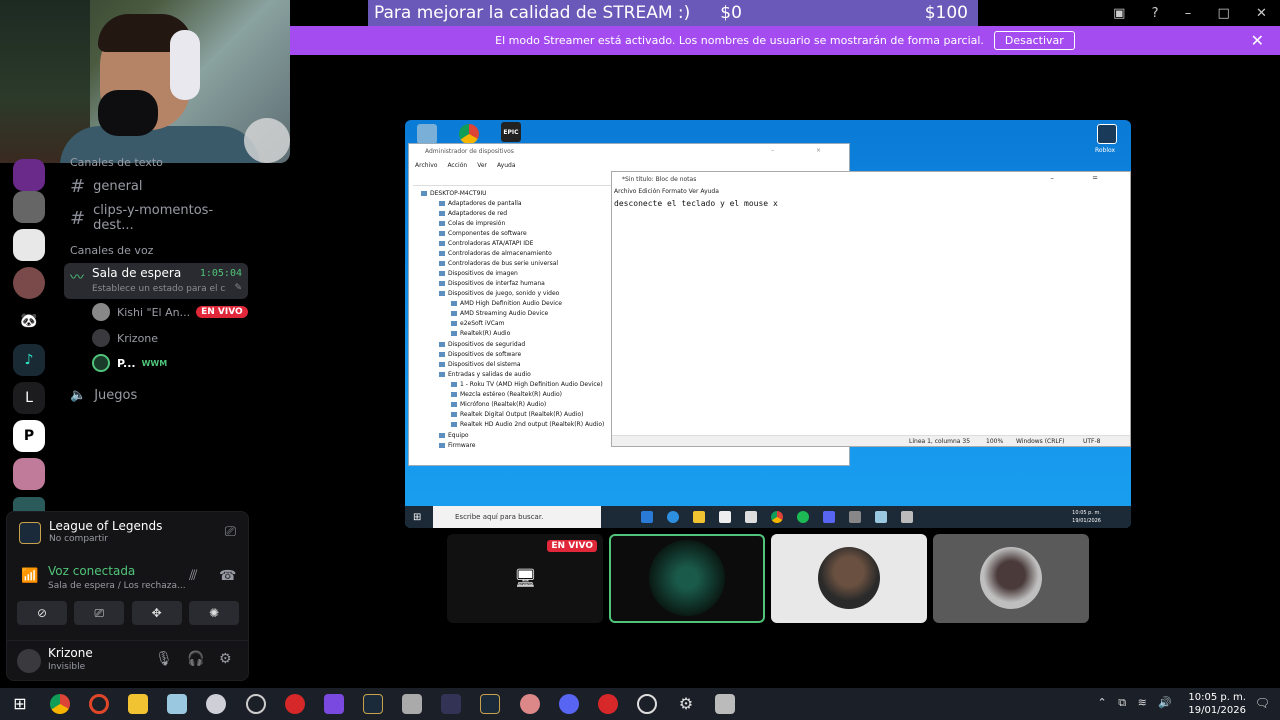 The height and width of the screenshot is (720, 1280). What do you see at coordinates (492, 283) in the screenshot?
I see `tree-node: Dispositivos de interfaz humana` at bounding box center [492, 283].